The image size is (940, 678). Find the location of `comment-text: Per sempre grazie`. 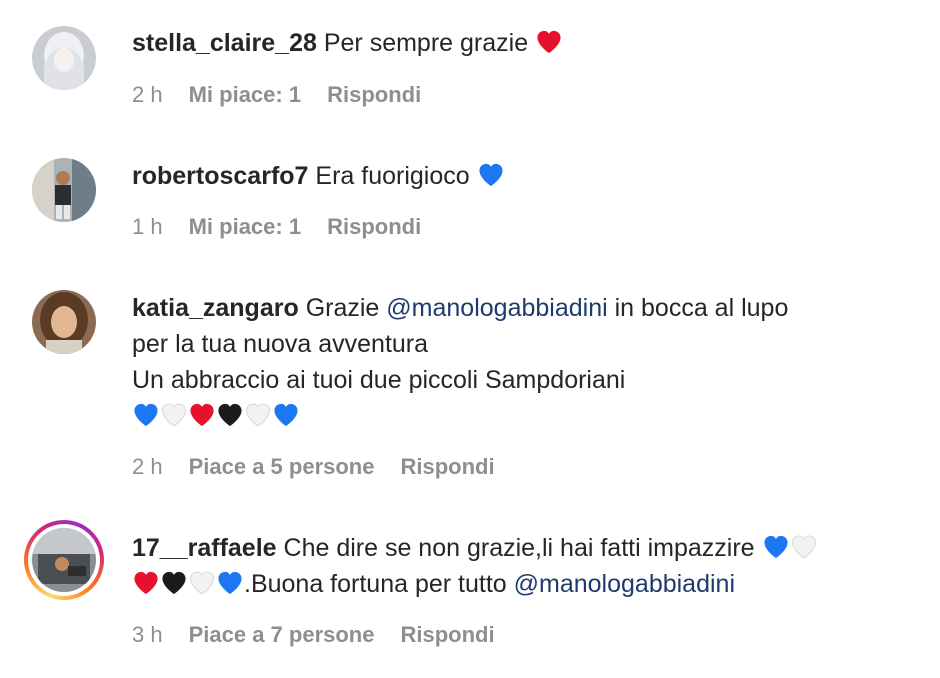

comment-text: Per sempre grazie is located at coordinates (426, 43).